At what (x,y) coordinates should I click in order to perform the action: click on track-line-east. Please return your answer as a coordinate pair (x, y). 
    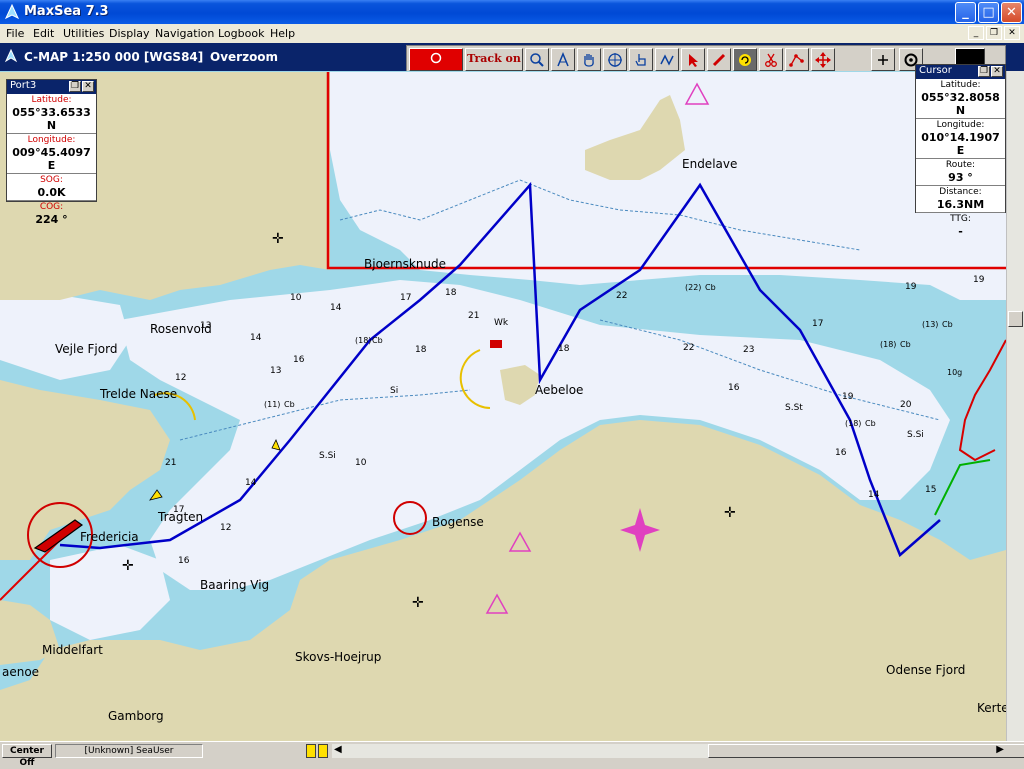
    Looking at the image, I should click on (982, 400).